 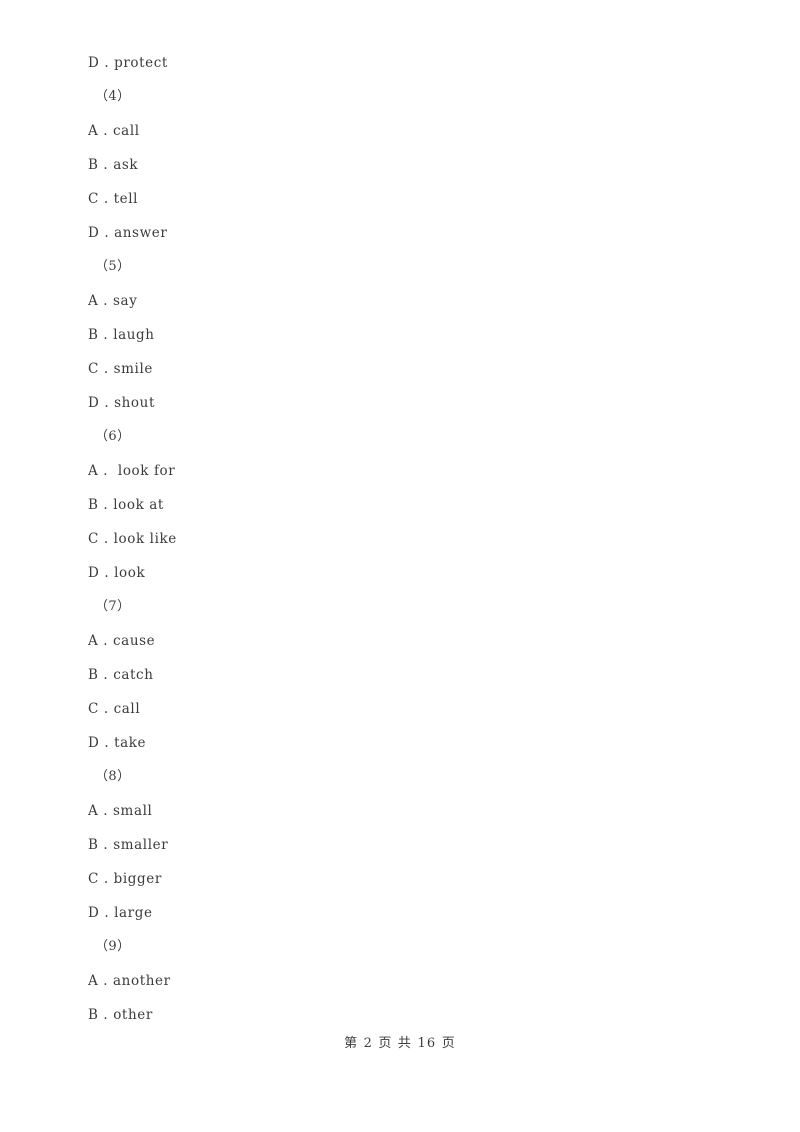 What do you see at coordinates (113, 301) in the screenshot?
I see `answer-option-line: A . say` at bounding box center [113, 301].